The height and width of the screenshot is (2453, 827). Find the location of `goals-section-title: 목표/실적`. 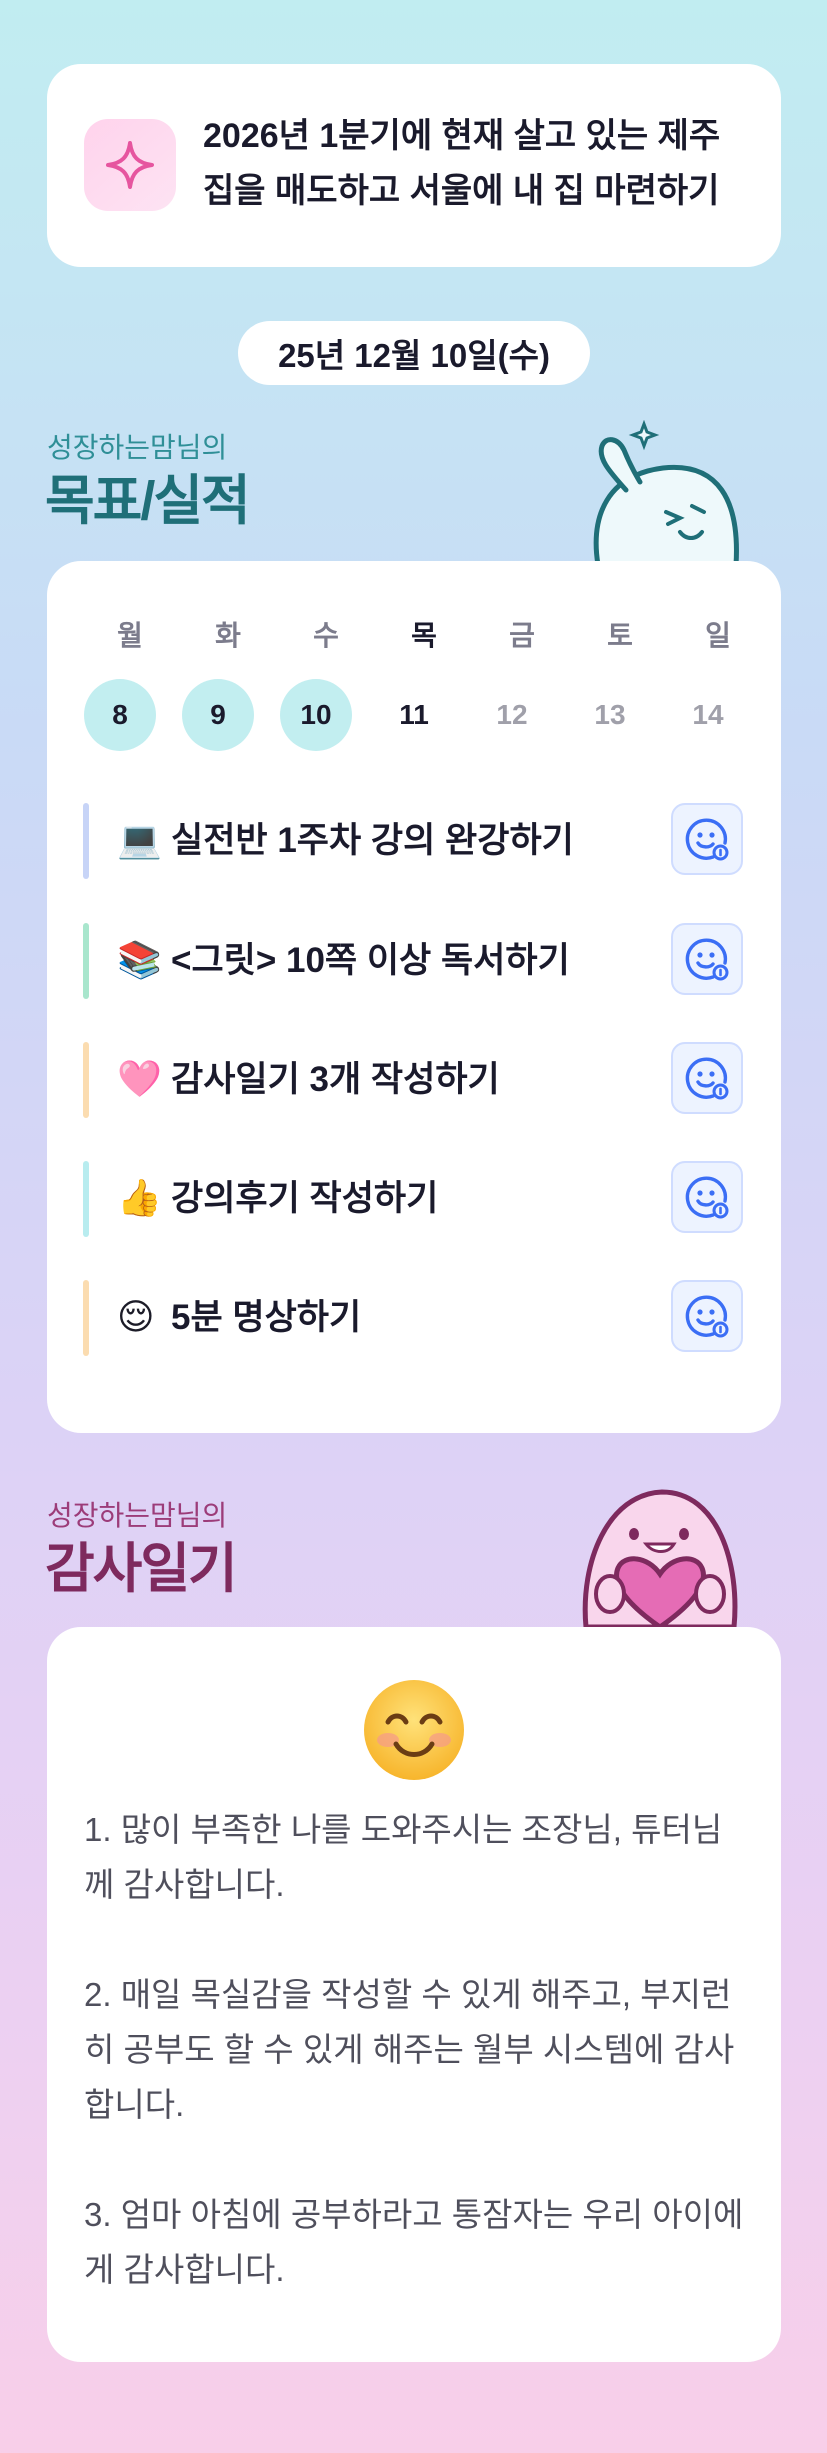

goals-section-title: 목표/실적 is located at coordinates (148, 501).